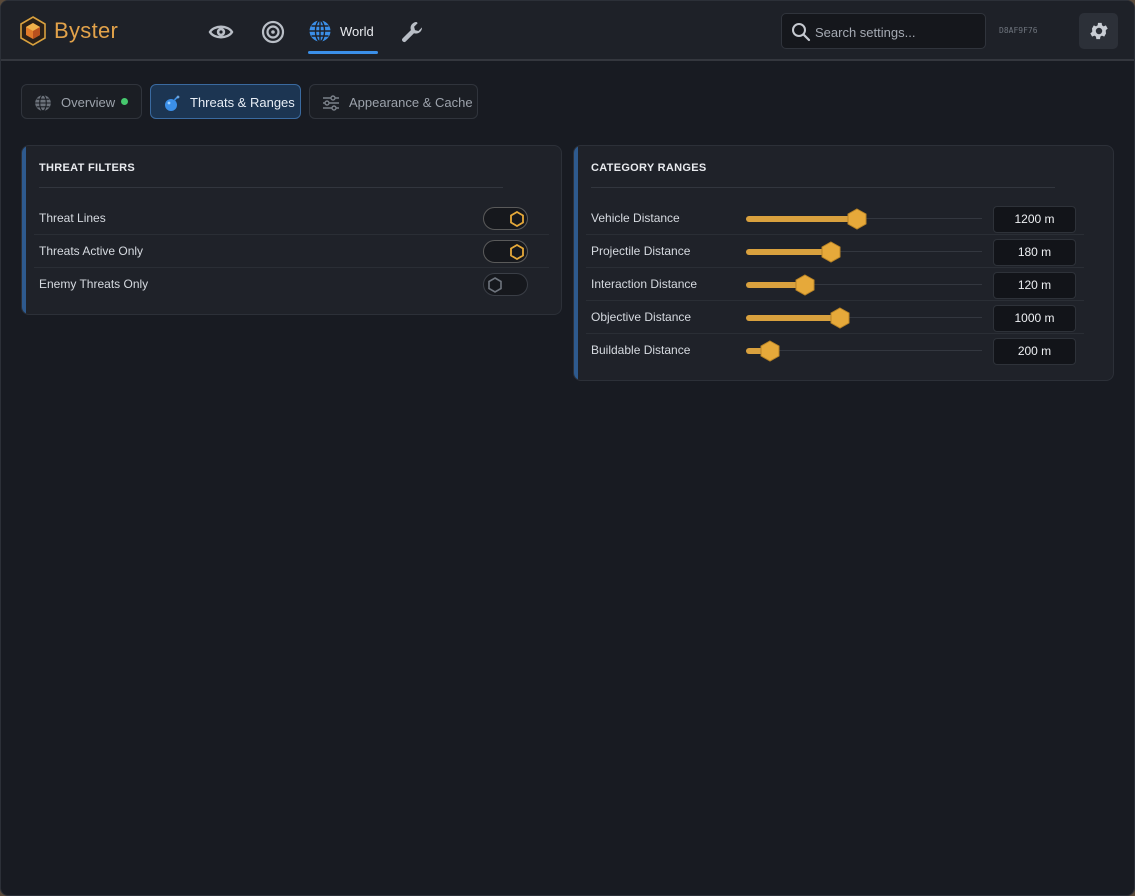 The width and height of the screenshot is (1135, 896). I want to click on bomb-icon, so click(172, 103).